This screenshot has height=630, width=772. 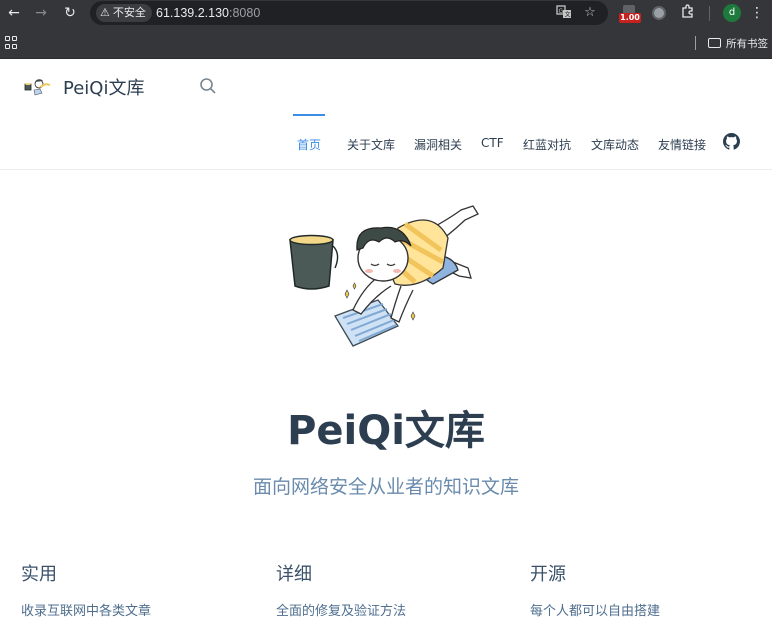 What do you see at coordinates (11, 42) in the screenshot?
I see `apps-grid-icon` at bounding box center [11, 42].